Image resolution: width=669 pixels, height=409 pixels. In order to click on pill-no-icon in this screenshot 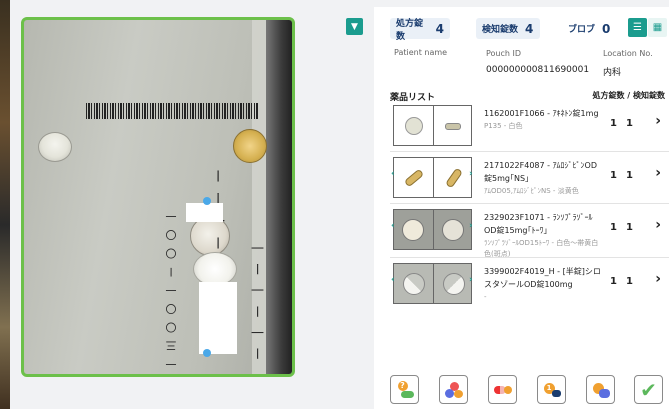, I will do `click(601, 390)`.